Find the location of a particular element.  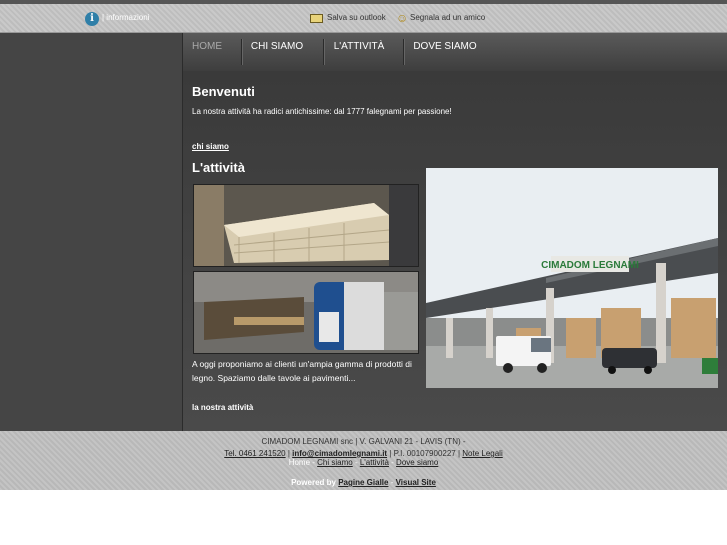

person-icon: ☺ is located at coordinates (402, 18).